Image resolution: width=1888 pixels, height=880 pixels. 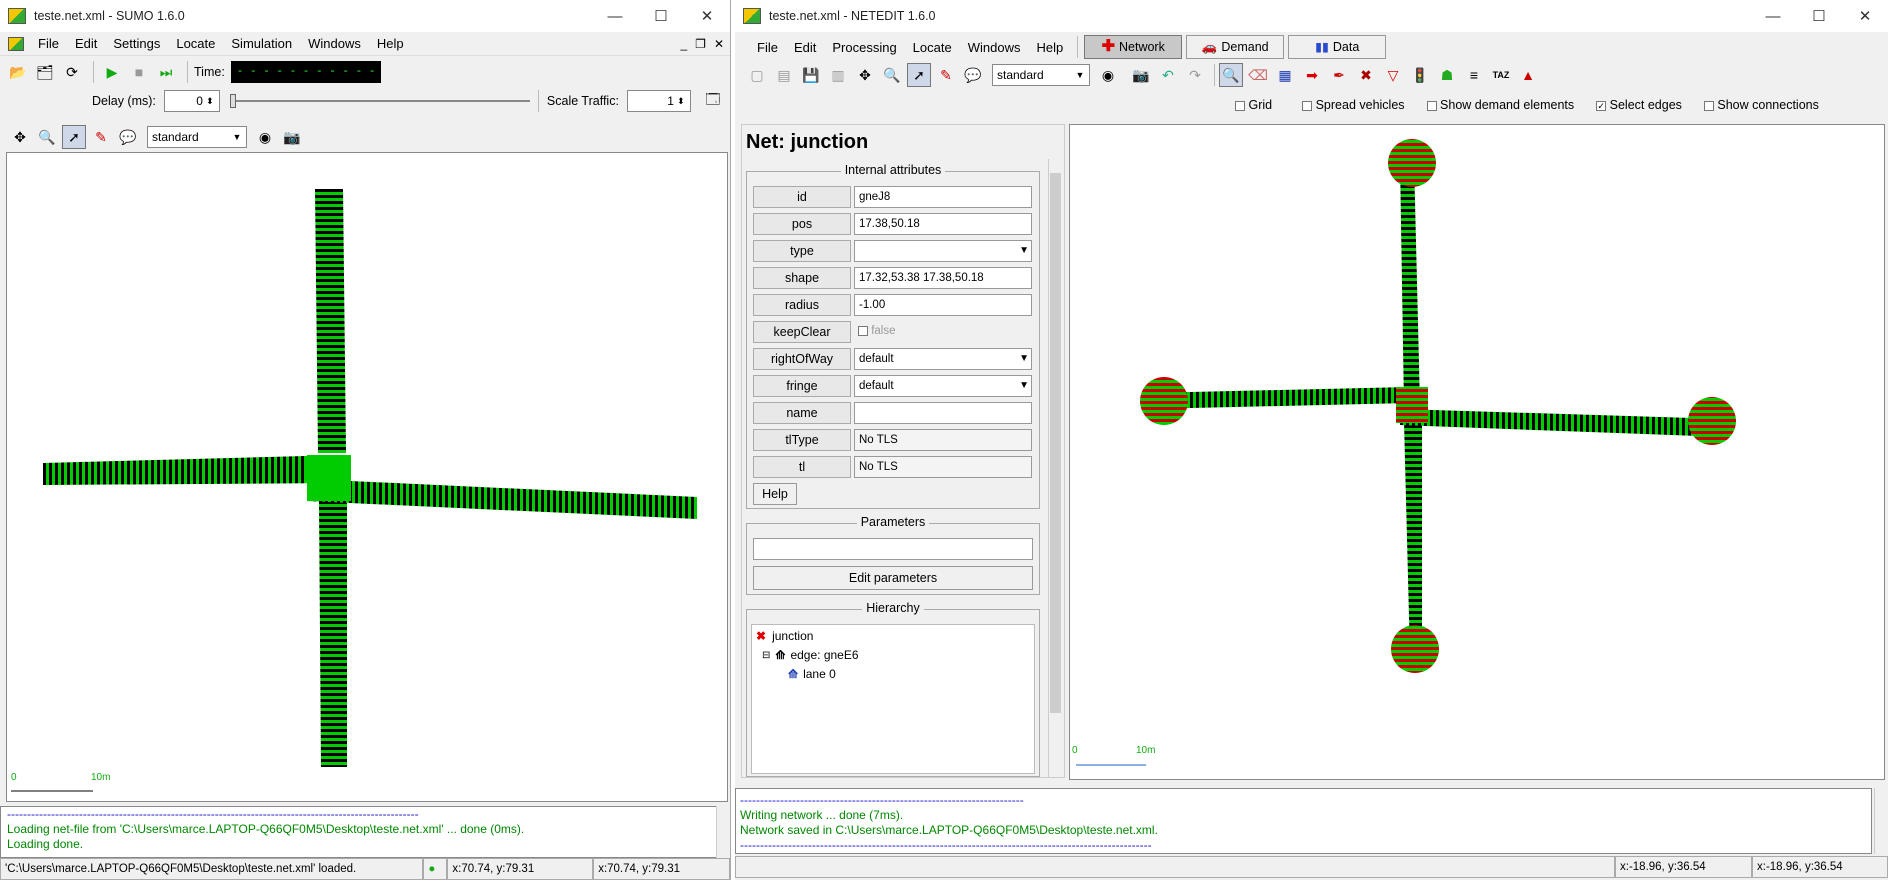 I want to click on option-show-connections: Show connections, so click(x=1761, y=105).